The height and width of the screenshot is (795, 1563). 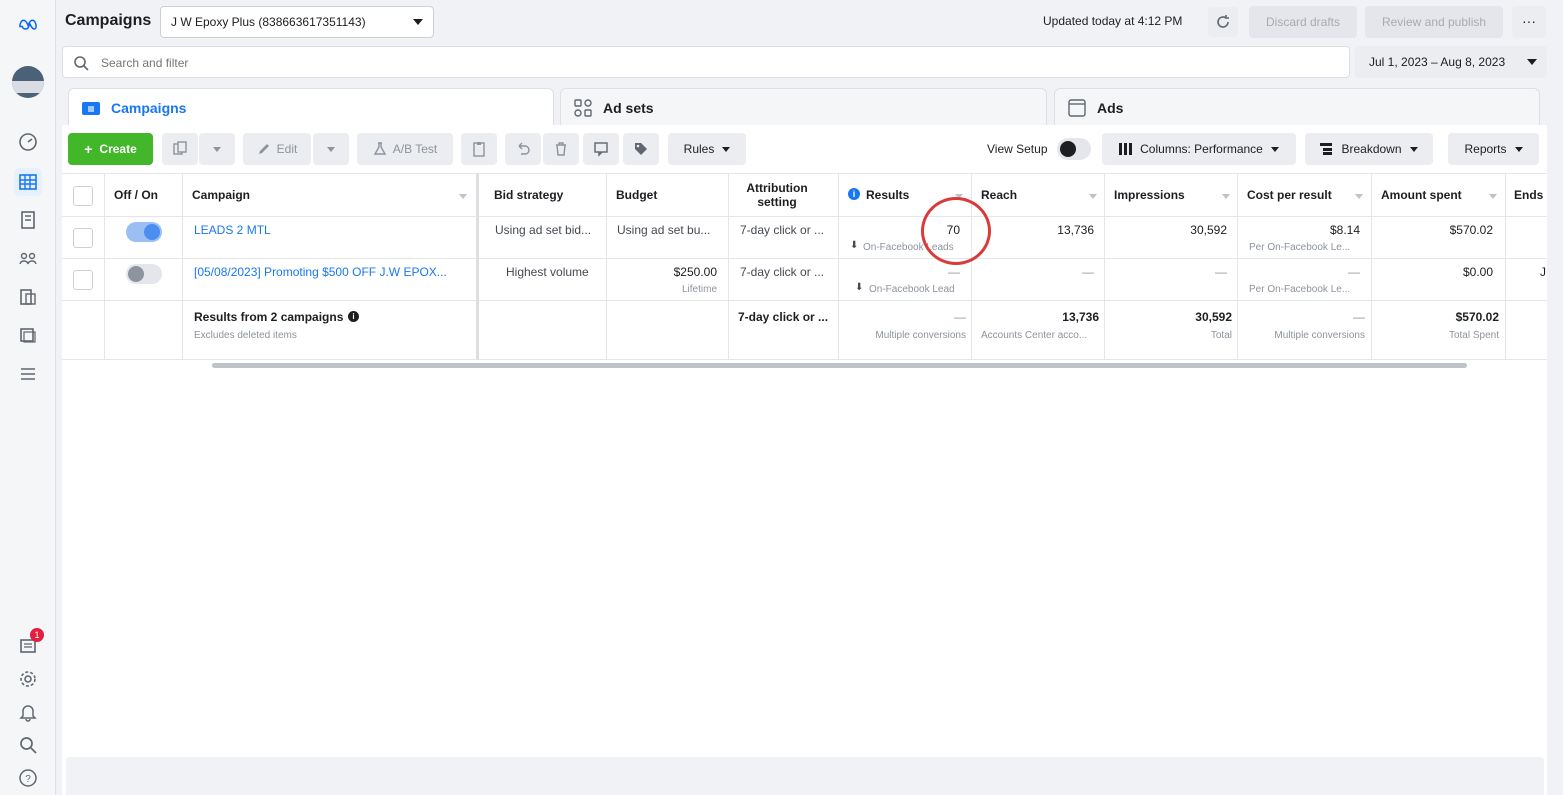 I want to click on summary-reach: 13,736, so click(x=1080, y=317).